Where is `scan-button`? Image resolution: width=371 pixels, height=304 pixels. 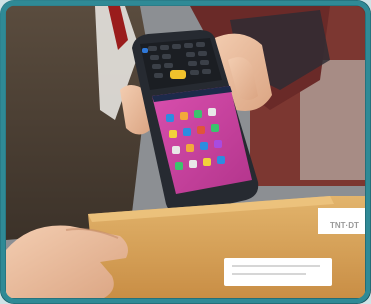
scan-button is located at coordinates (178, 74).